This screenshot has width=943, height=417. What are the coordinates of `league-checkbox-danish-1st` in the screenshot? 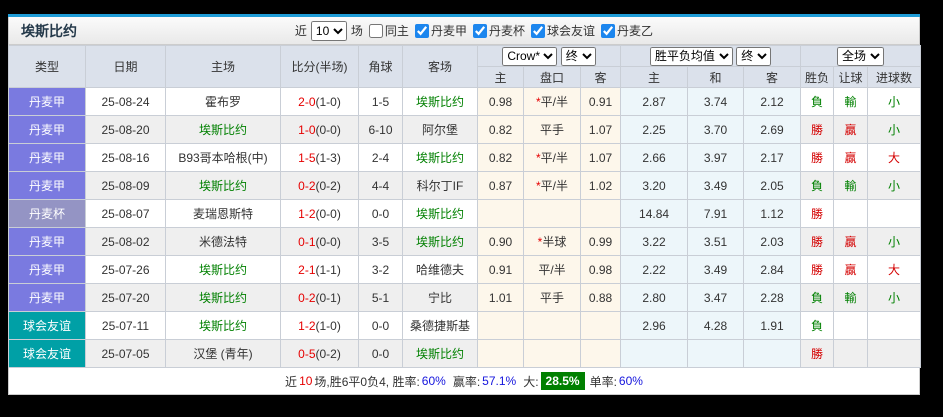 It's located at (421, 30).